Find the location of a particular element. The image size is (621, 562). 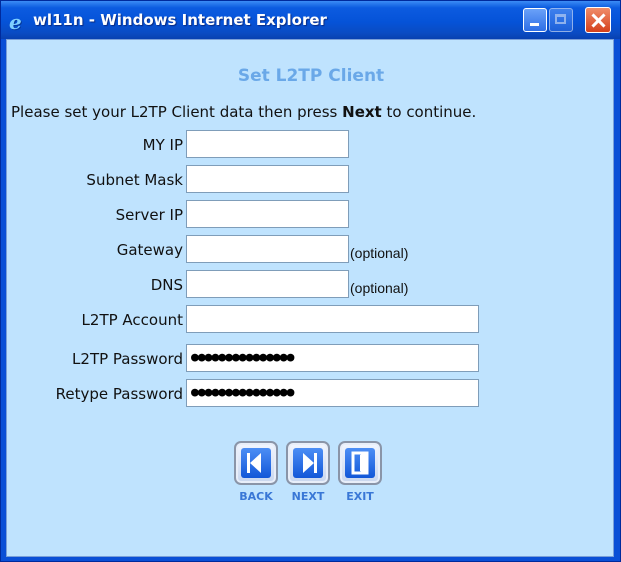

gateway-label: Gateway is located at coordinates (149, 250).